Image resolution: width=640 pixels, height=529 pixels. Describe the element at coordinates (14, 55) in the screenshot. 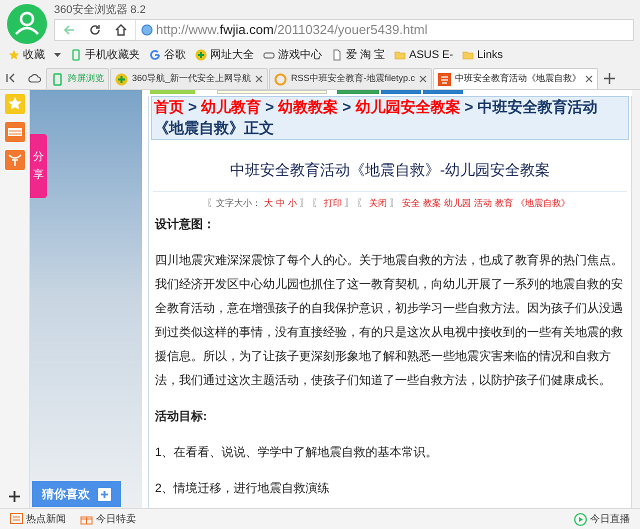

I see `star-icon` at that location.